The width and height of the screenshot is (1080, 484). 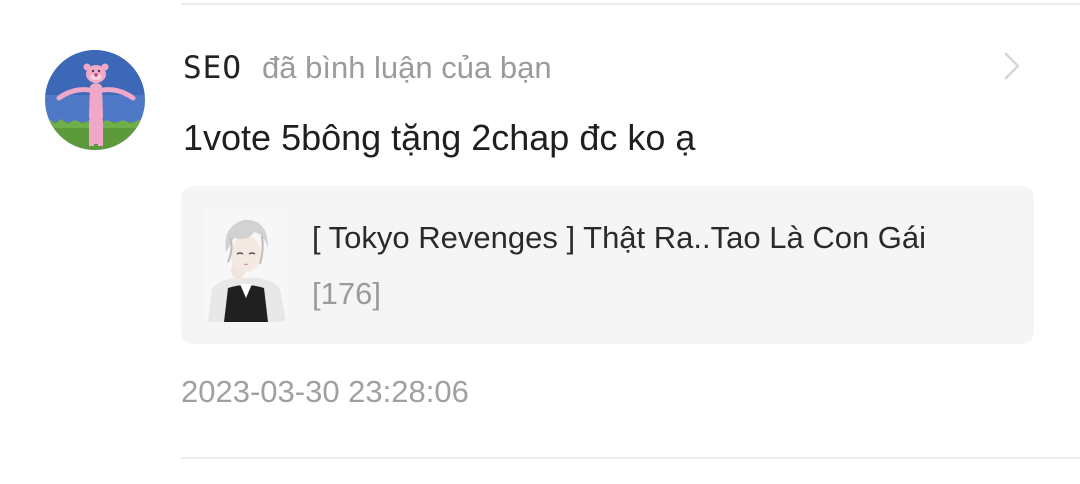 What do you see at coordinates (346, 293) in the screenshot?
I see `chapter-number: [176]` at bounding box center [346, 293].